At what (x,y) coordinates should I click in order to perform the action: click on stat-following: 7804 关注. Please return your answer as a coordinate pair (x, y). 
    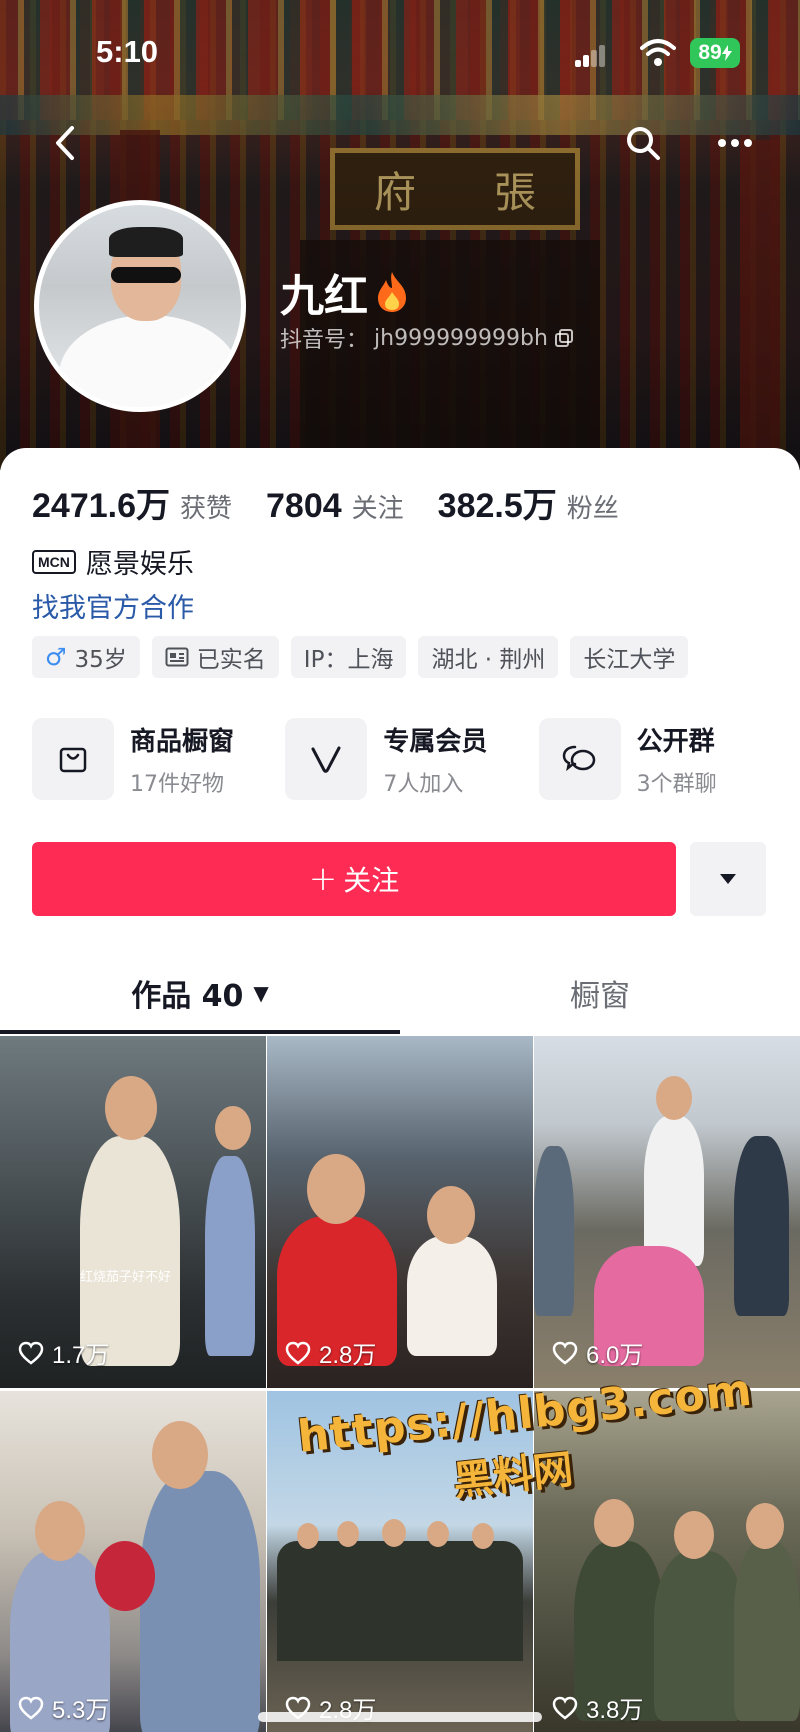
    Looking at the image, I should click on (335, 506).